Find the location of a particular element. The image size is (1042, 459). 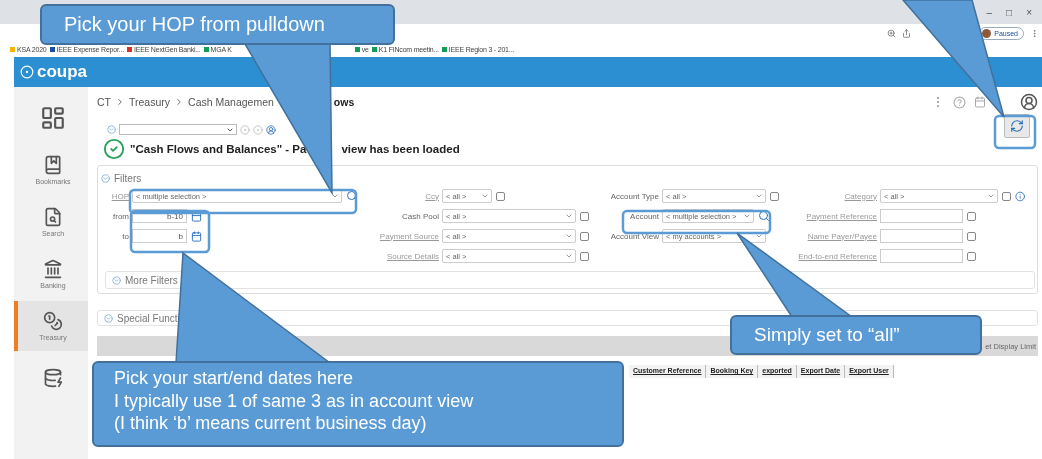

window-control: × is located at coordinates (1029, 12).